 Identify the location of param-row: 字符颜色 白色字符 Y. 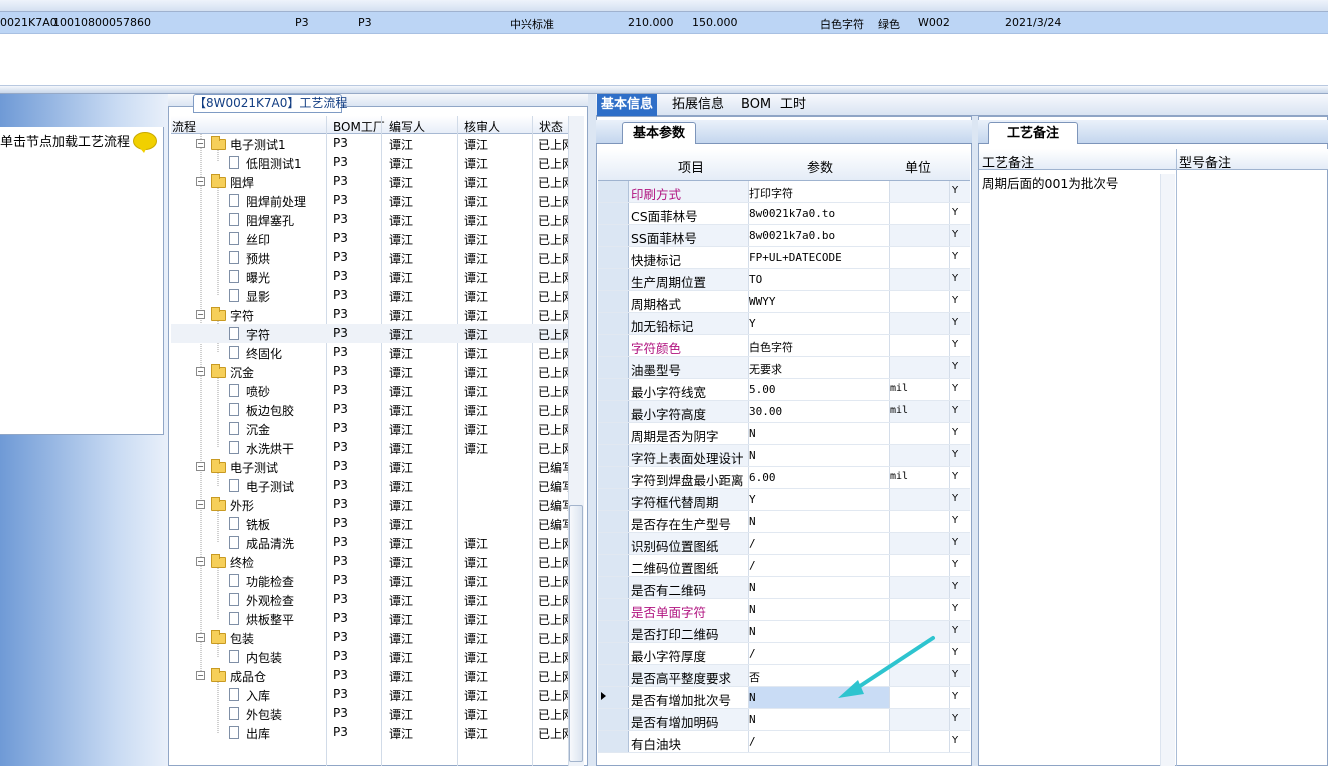
(784, 346).